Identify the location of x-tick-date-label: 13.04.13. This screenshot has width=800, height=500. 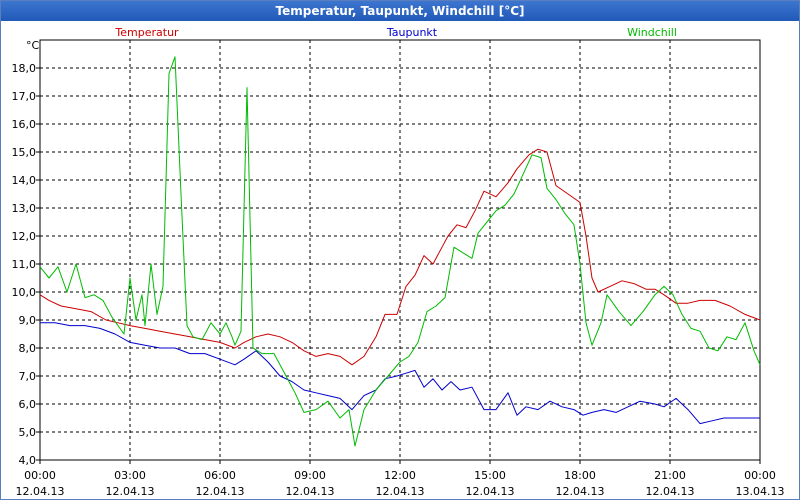
(760, 491).